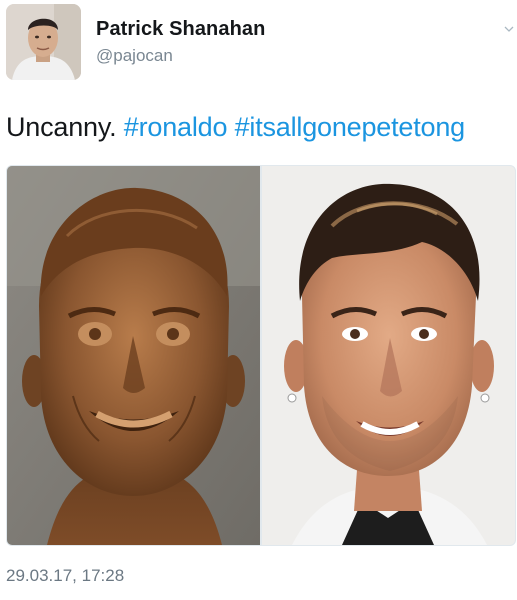  Describe the element at coordinates (509, 29) in the screenshot. I see `chevron-down-icon` at that location.